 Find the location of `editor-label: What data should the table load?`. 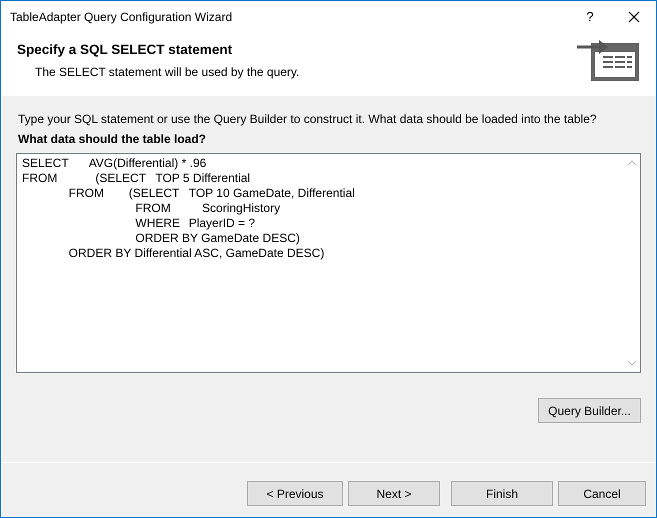

editor-label: What data should the table load? is located at coordinates (113, 139).